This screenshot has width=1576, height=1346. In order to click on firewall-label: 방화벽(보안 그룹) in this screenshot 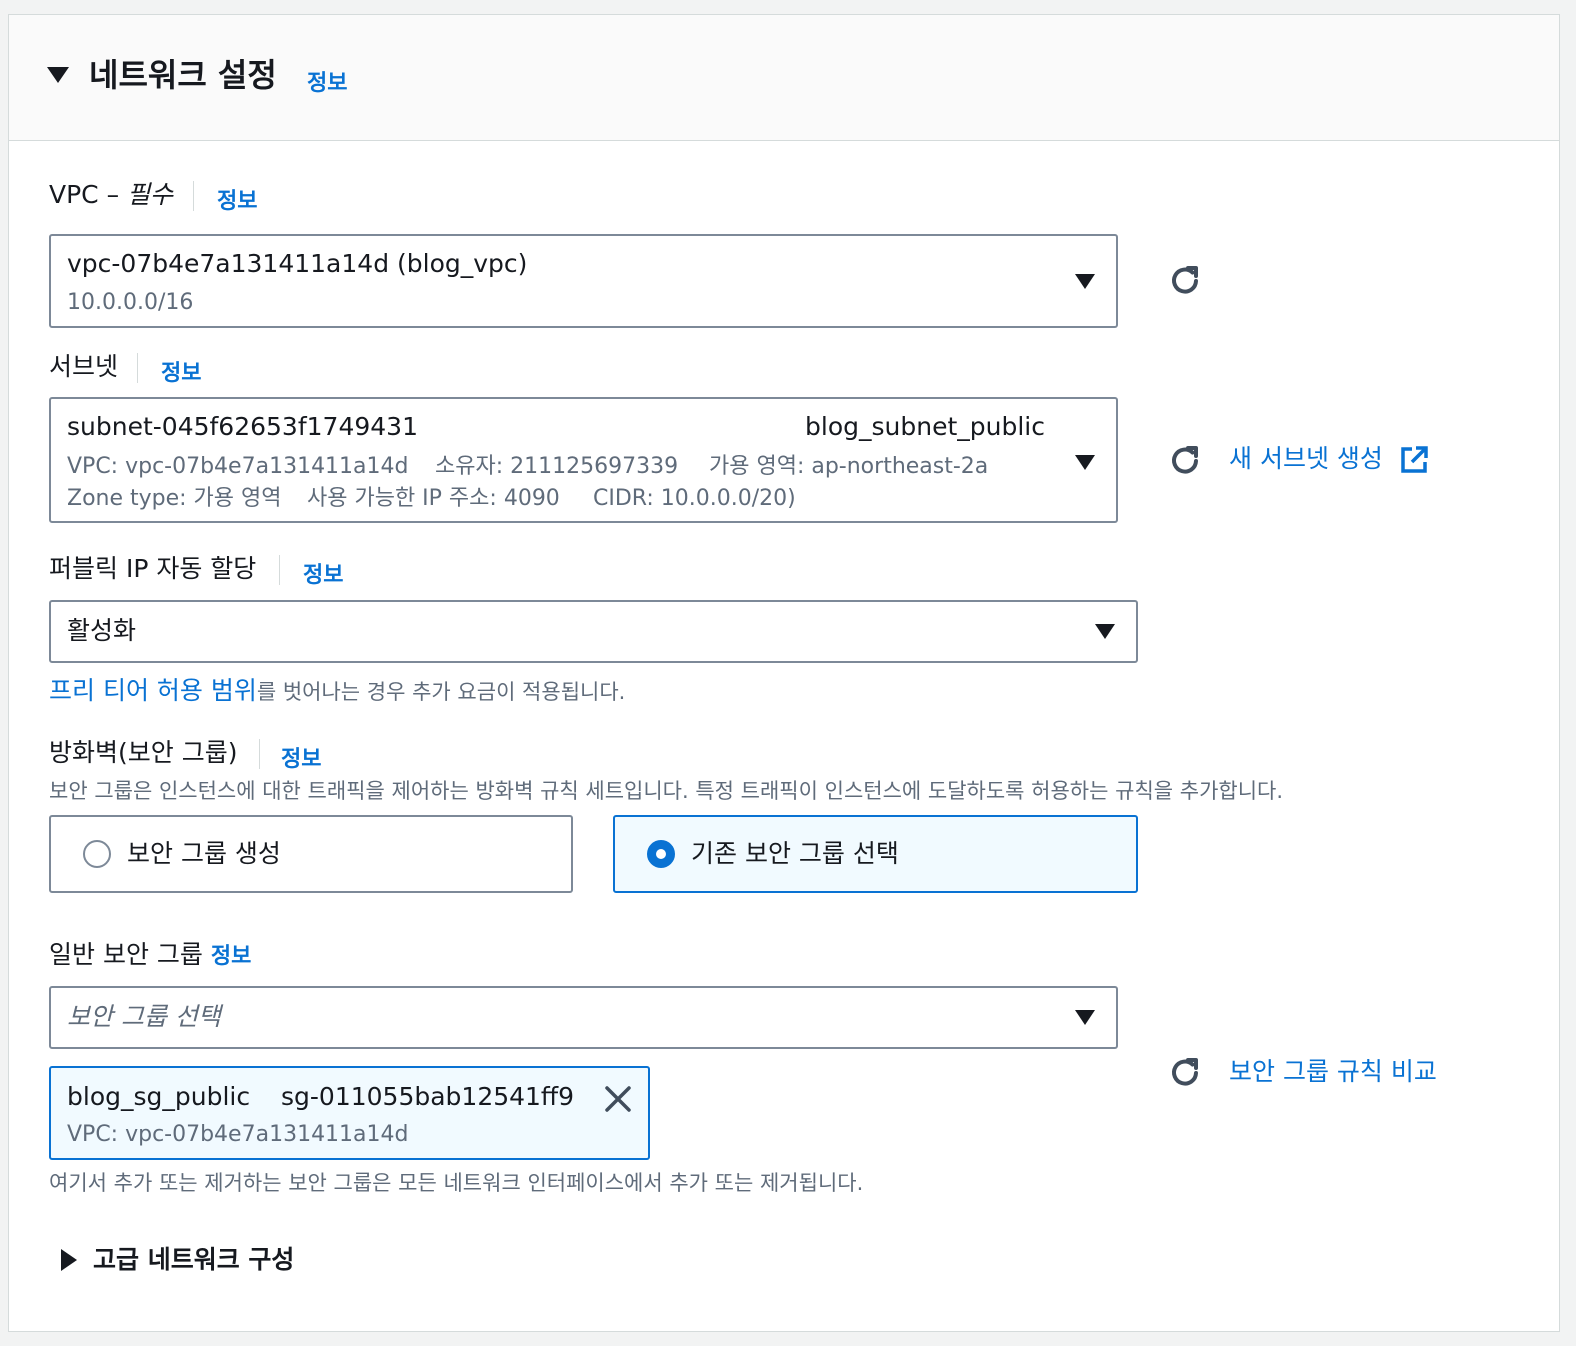, I will do `click(143, 752)`.